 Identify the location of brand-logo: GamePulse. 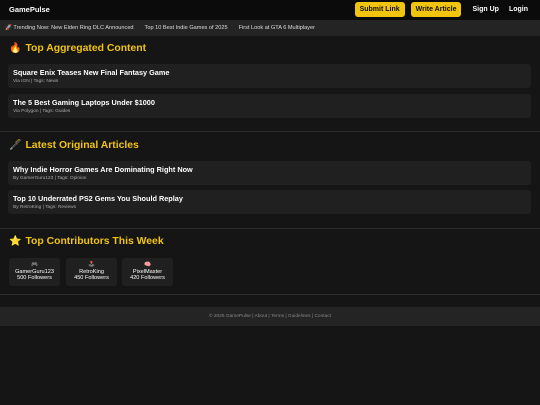
(29, 9).